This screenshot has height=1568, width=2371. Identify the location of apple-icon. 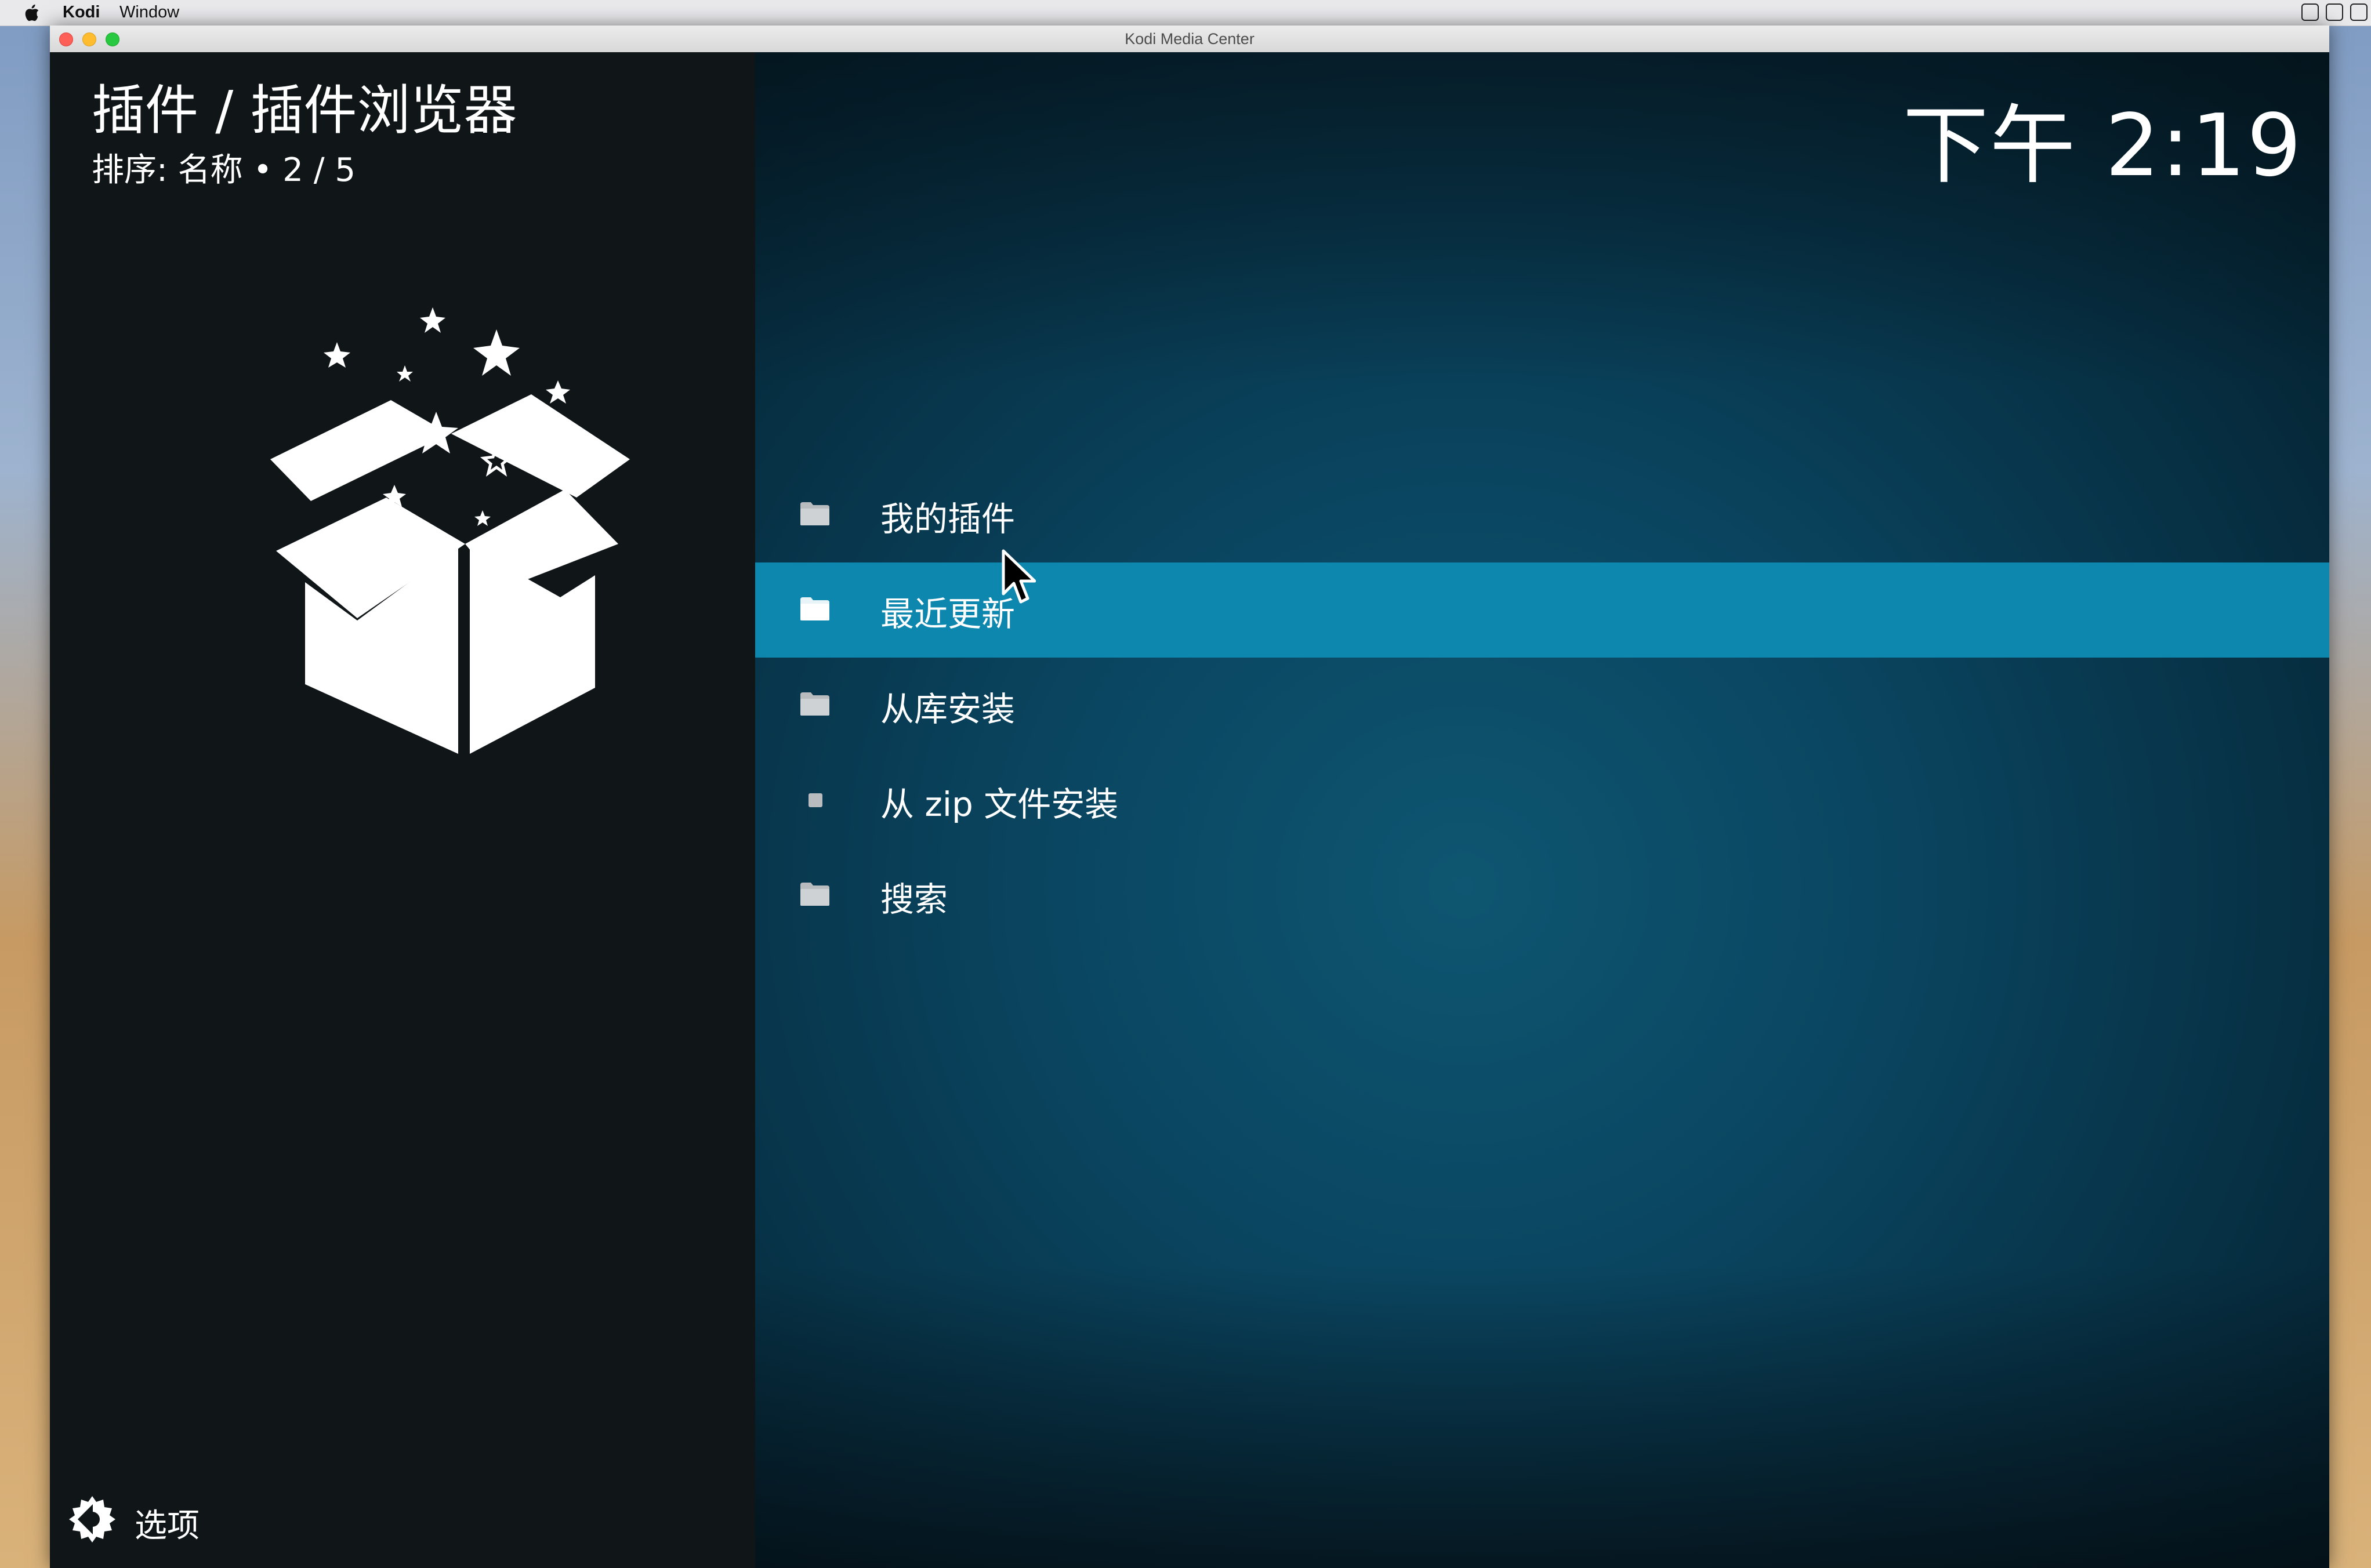
(32, 12).